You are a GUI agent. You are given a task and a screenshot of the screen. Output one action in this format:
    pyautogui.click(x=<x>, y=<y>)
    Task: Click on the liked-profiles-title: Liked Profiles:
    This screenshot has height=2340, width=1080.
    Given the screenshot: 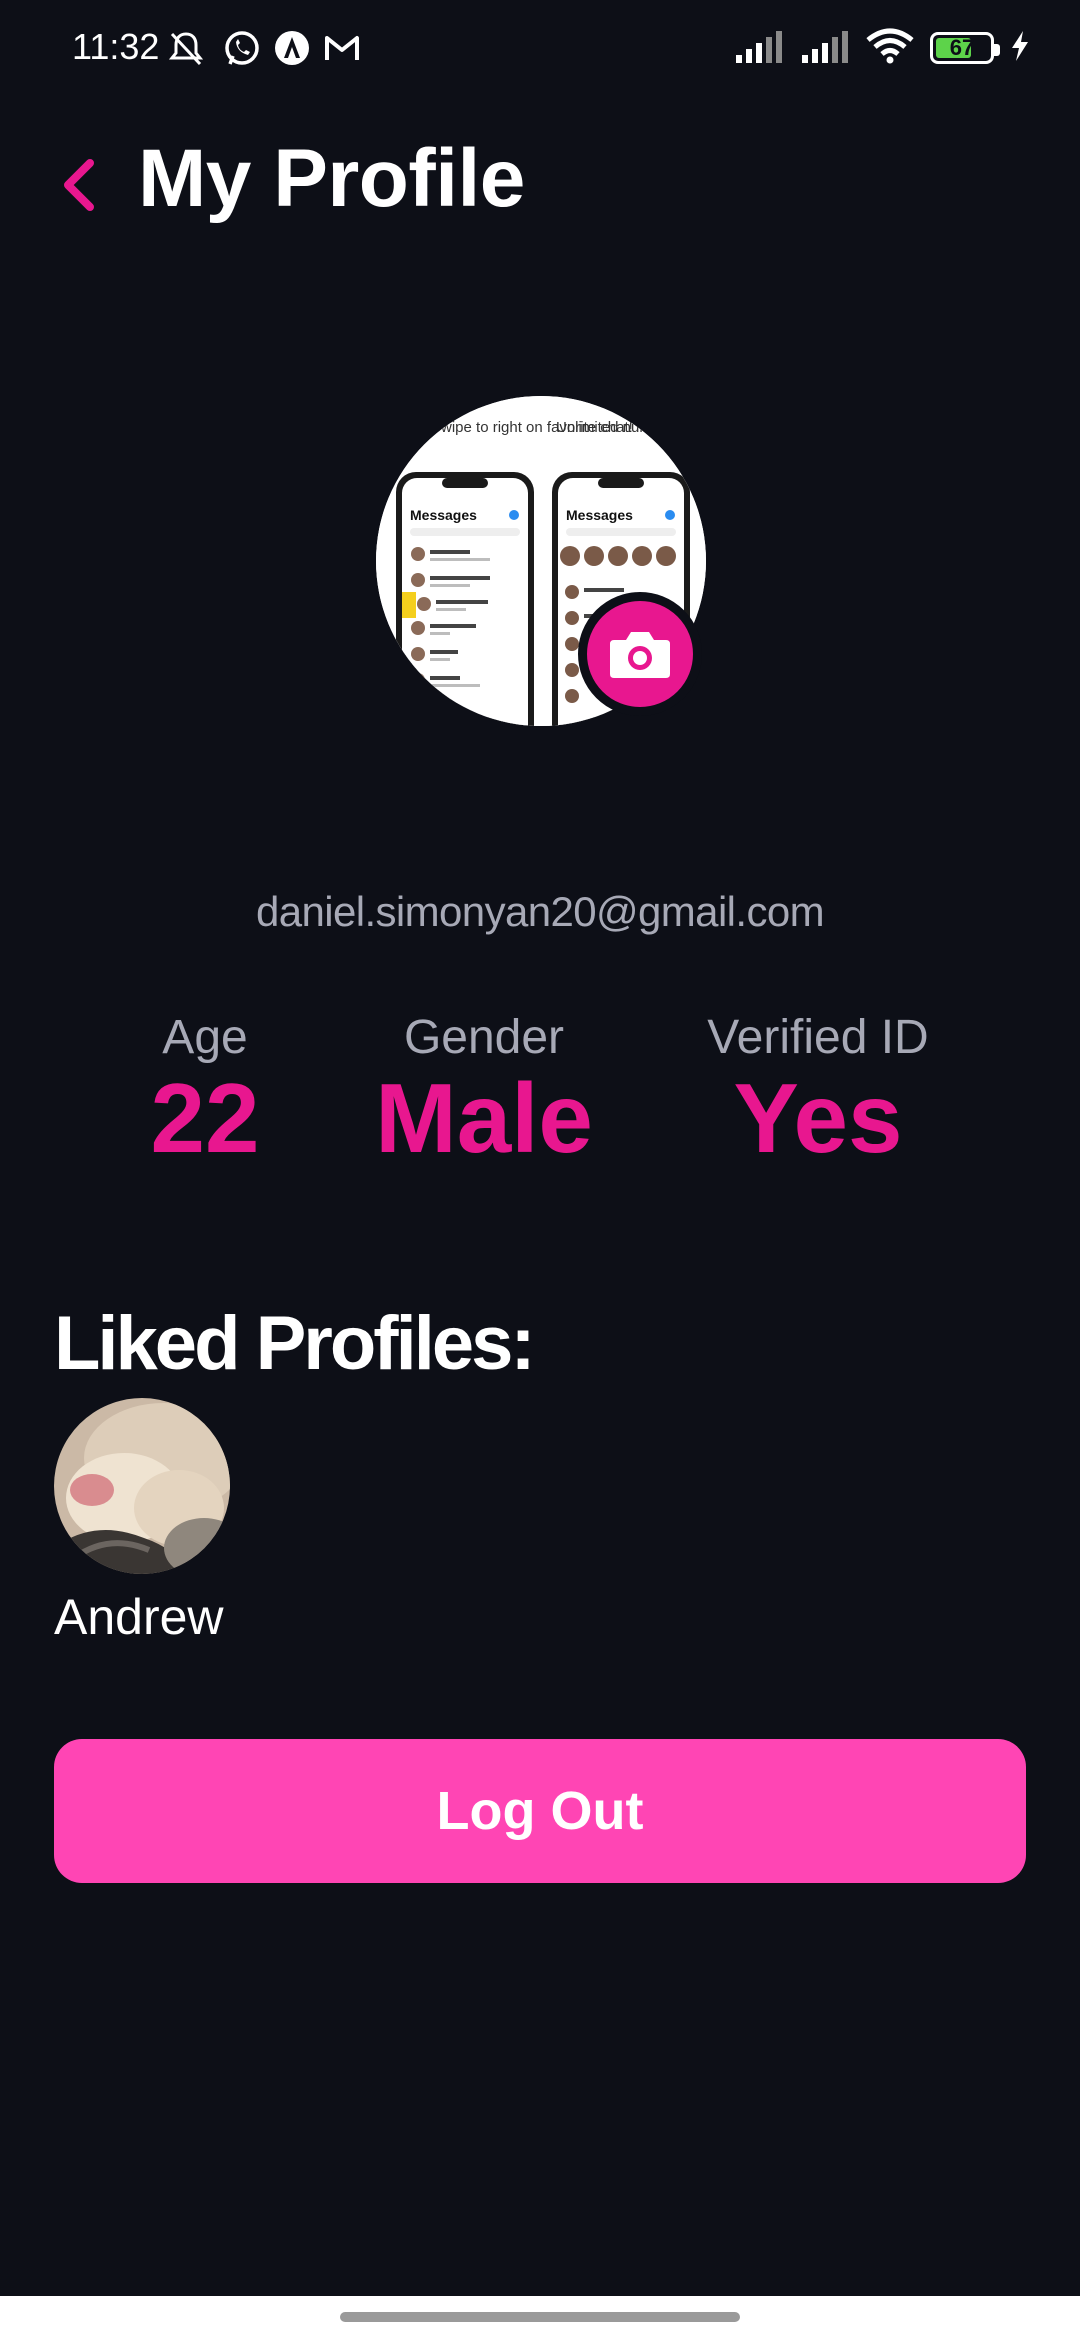 What is the action you would take?
    pyautogui.click(x=295, y=1343)
    